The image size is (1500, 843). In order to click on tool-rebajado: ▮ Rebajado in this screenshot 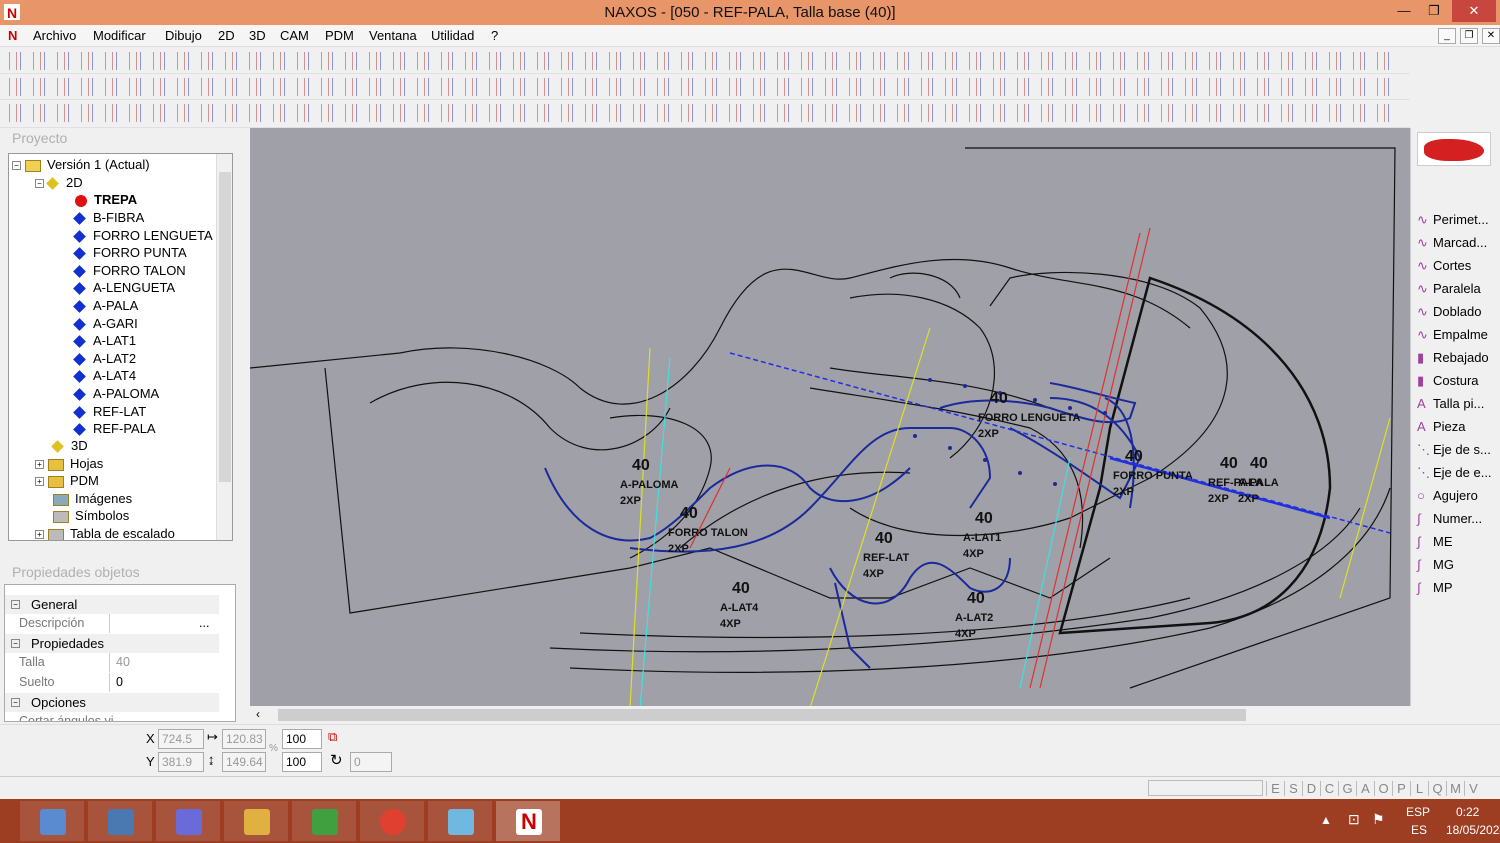, I will do `click(1453, 358)`.